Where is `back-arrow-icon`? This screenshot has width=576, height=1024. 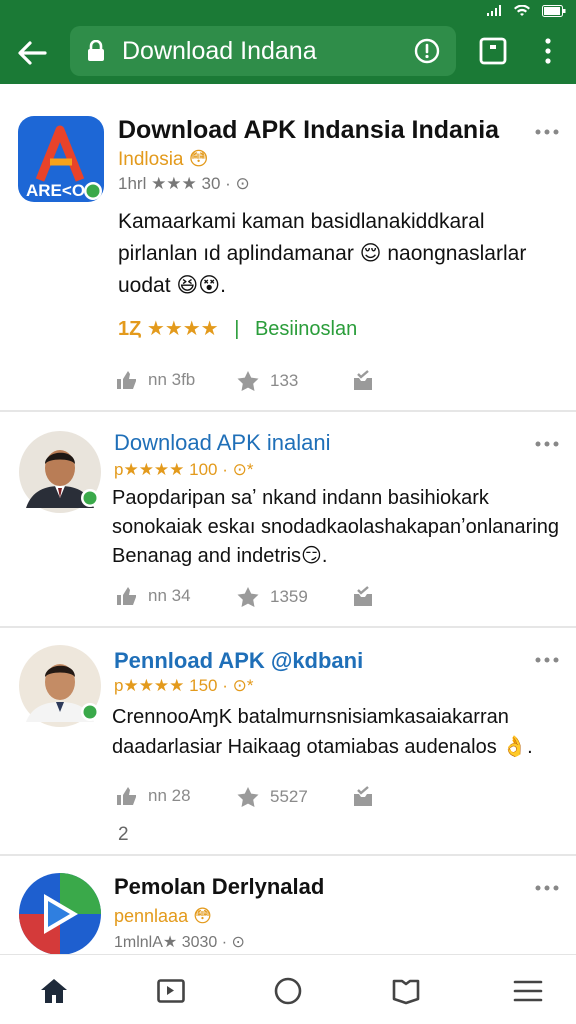 back-arrow-icon is located at coordinates (32, 53).